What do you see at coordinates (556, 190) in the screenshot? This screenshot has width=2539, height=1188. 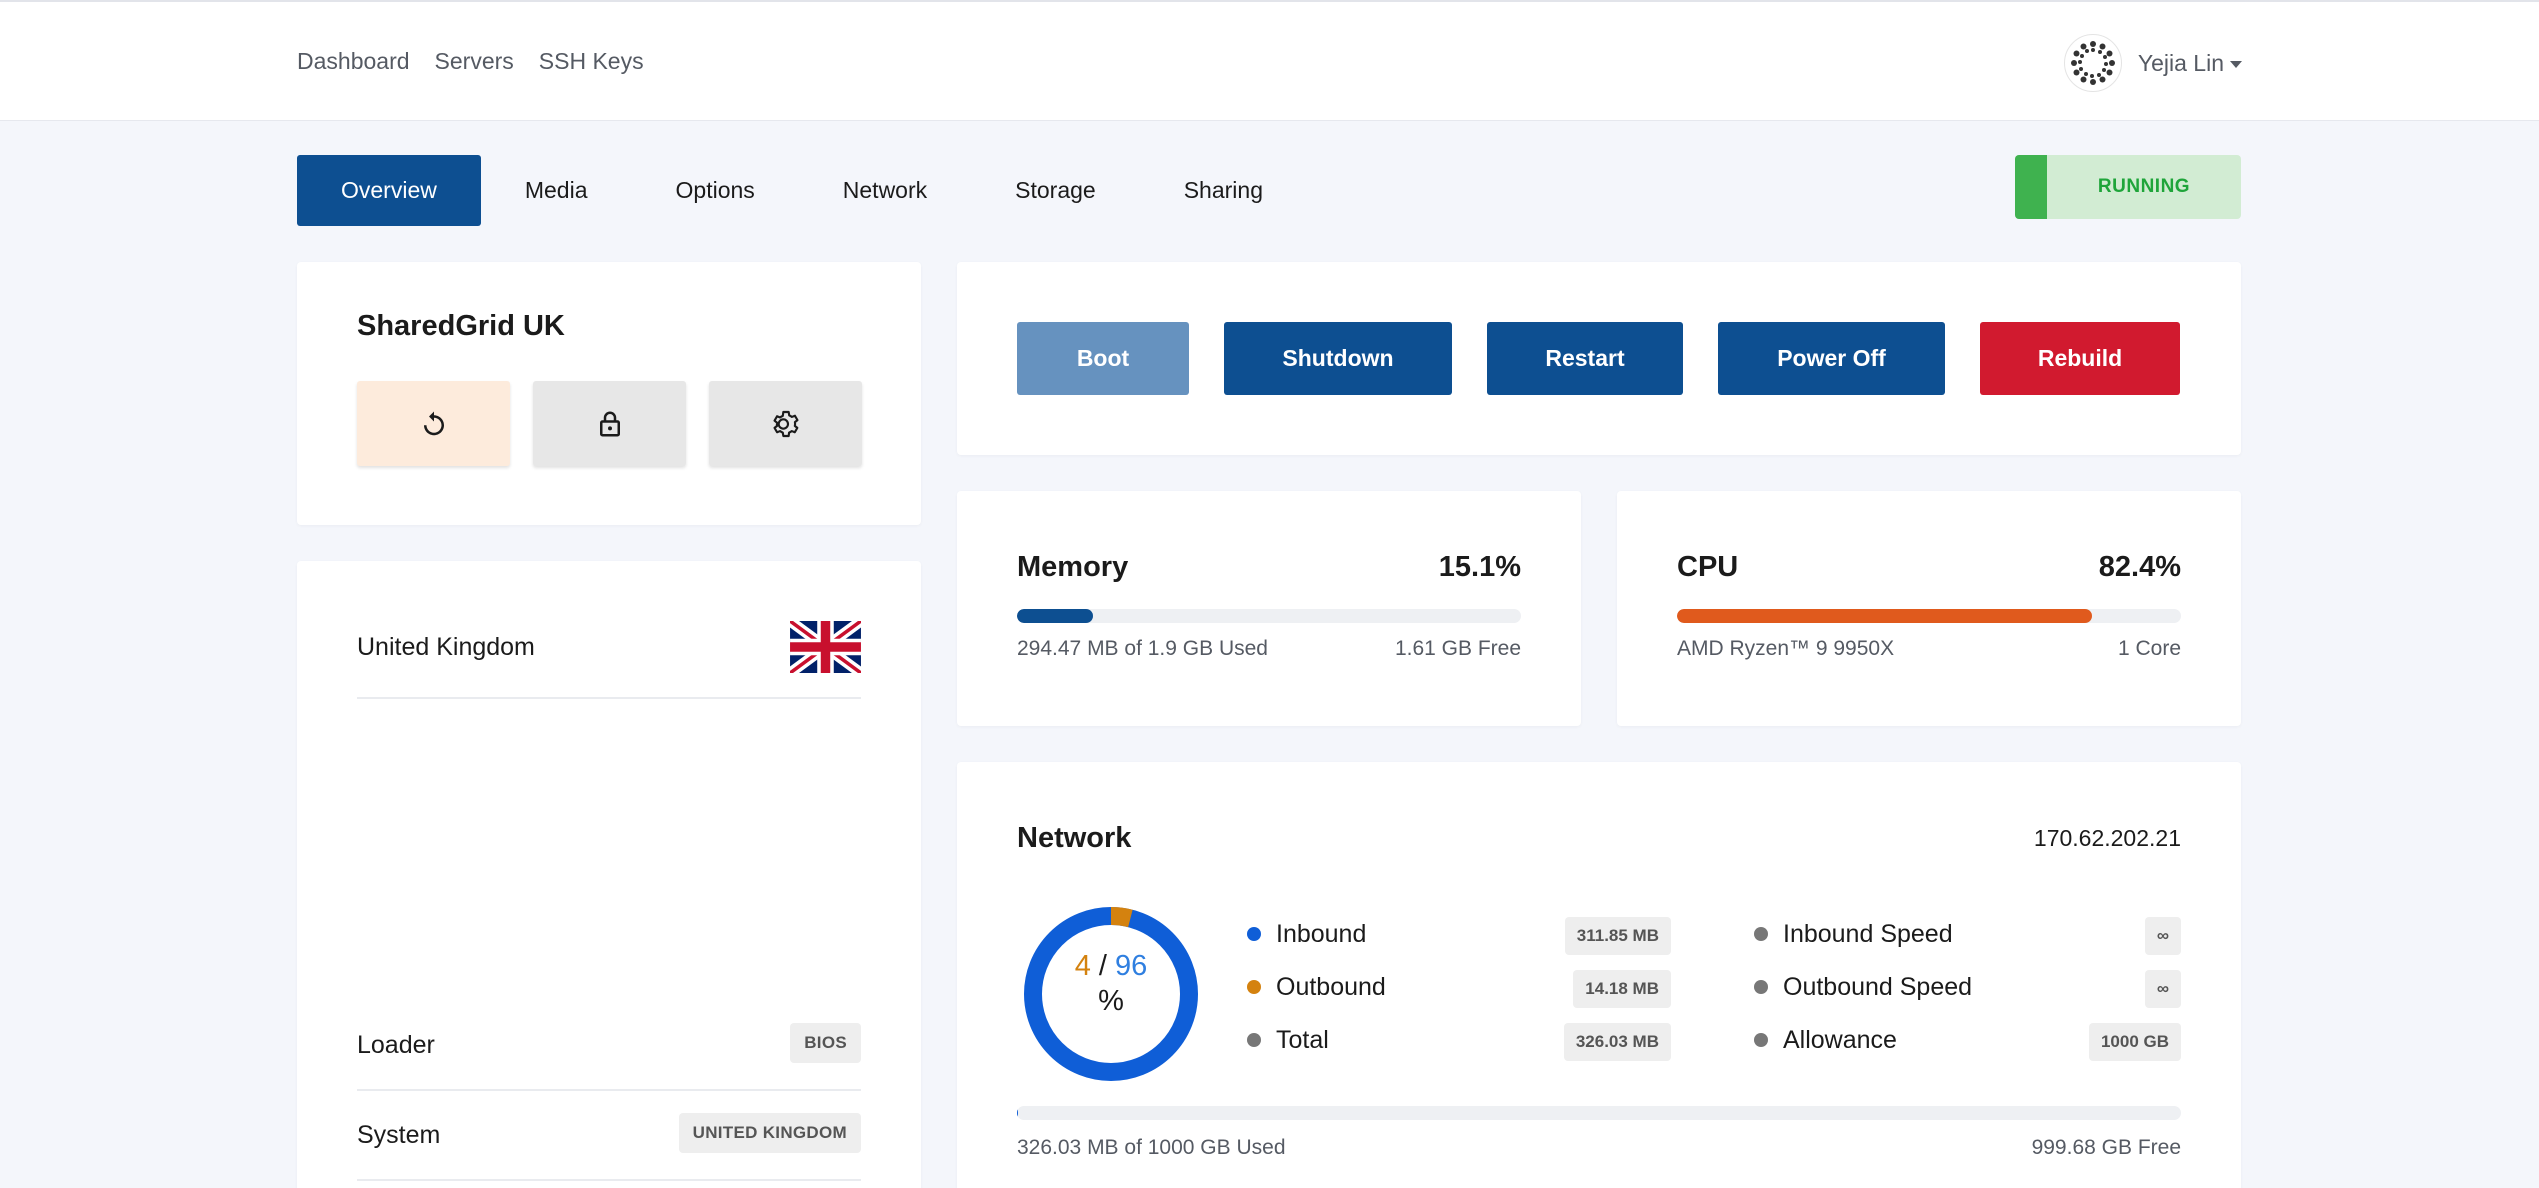 I see `tab-media: Media` at bounding box center [556, 190].